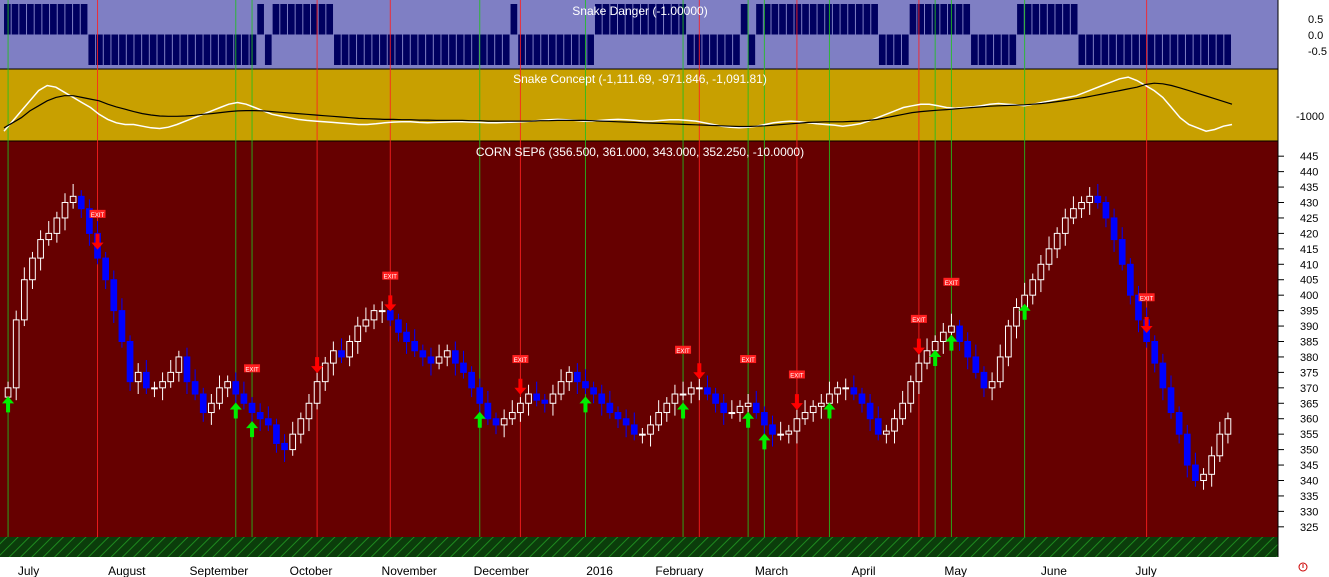 The width and height of the screenshot is (1329, 577). Describe the element at coordinates (1309, 219) in the screenshot. I see `y-tick-label: 425` at that location.